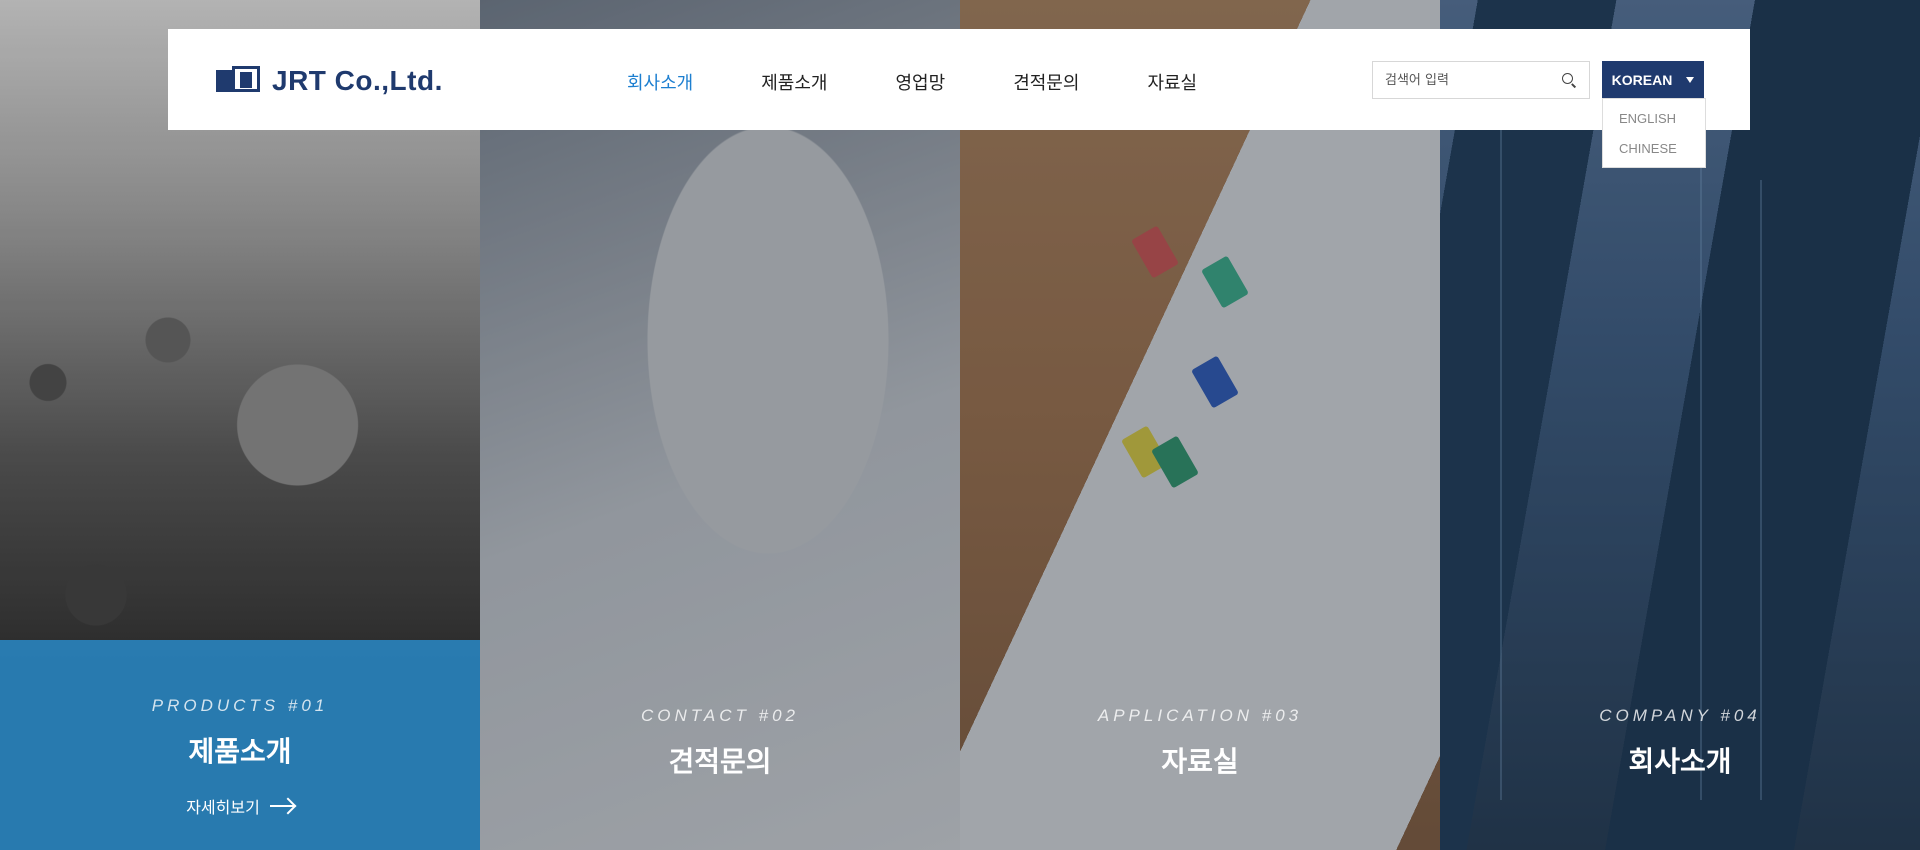 Image resolution: width=1920 pixels, height=850 pixels. Describe the element at coordinates (357, 80) in the screenshot. I see `logo-text: JRT Co.,Ltd.` at that location.